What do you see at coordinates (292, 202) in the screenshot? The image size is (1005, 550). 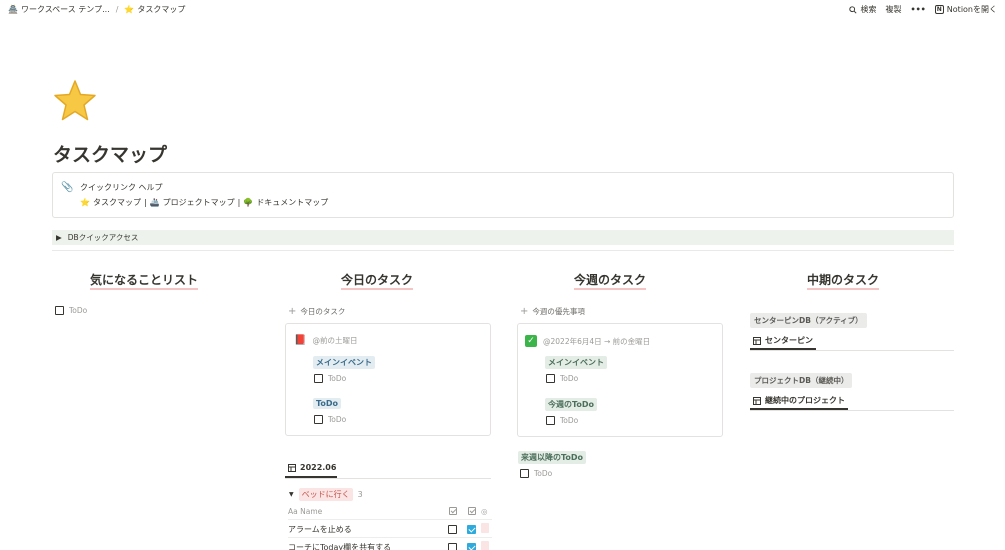 I see `link-document-map: ドキュメントマップ` at bounding box center [292, 202].